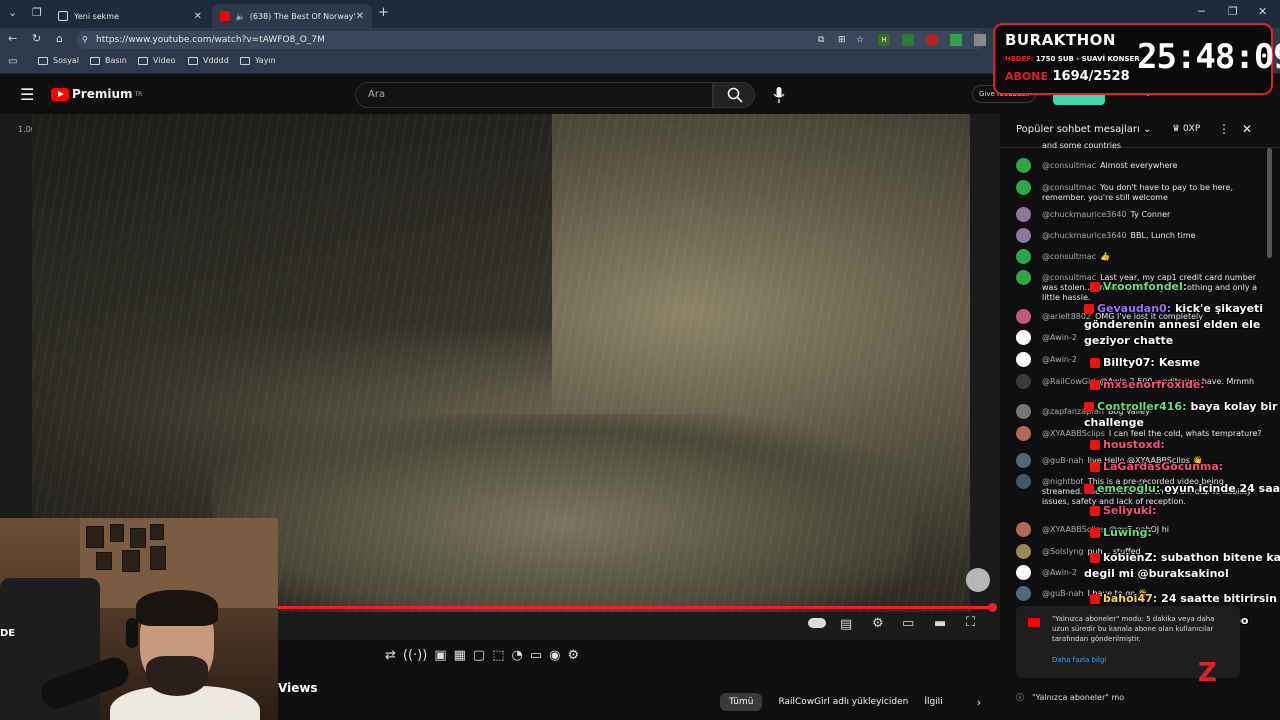  What do you see at coordinates (440, 658) in the screenshot?
I see `screenshot-icon: ▣` at bounding box center [440, 658].